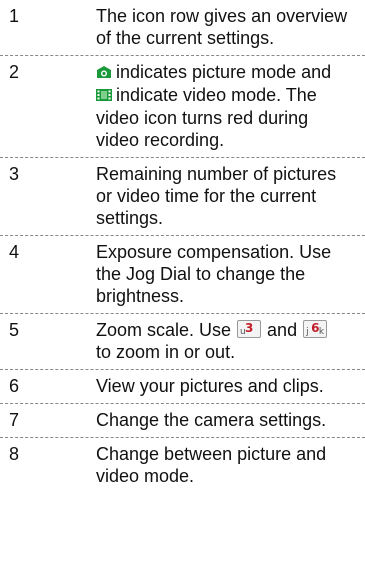  What do you see at coordinates (224, 72) in the screenshot?
I see `picture-mode-text: indicates picture mode and` at bounding box center [224, 72].